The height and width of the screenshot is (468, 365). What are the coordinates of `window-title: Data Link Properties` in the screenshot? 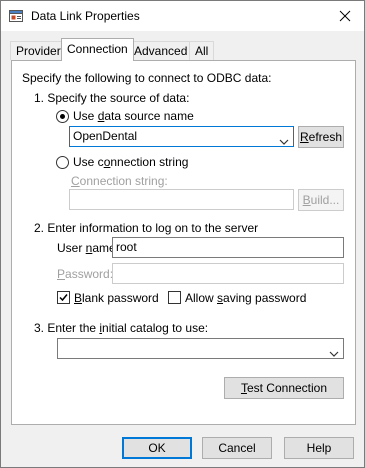 It's located at (85, 16).